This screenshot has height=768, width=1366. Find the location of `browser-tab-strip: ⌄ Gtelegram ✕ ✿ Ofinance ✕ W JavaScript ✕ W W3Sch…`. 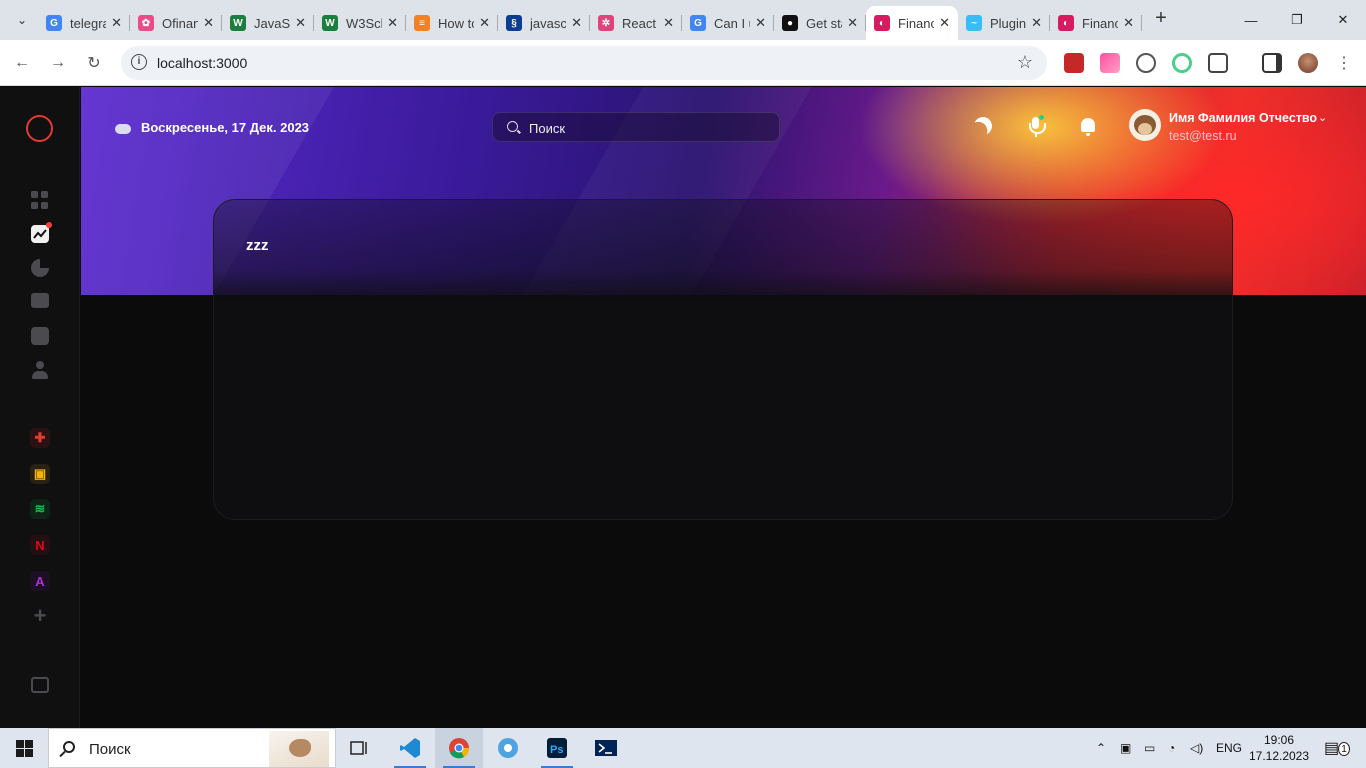

browser-tab-strip: ⌄ Gtelegram ✕ ✿ Ofinance ✕ W JavaScript ✕ W W3Sch… is located at coordinates (683, 20).